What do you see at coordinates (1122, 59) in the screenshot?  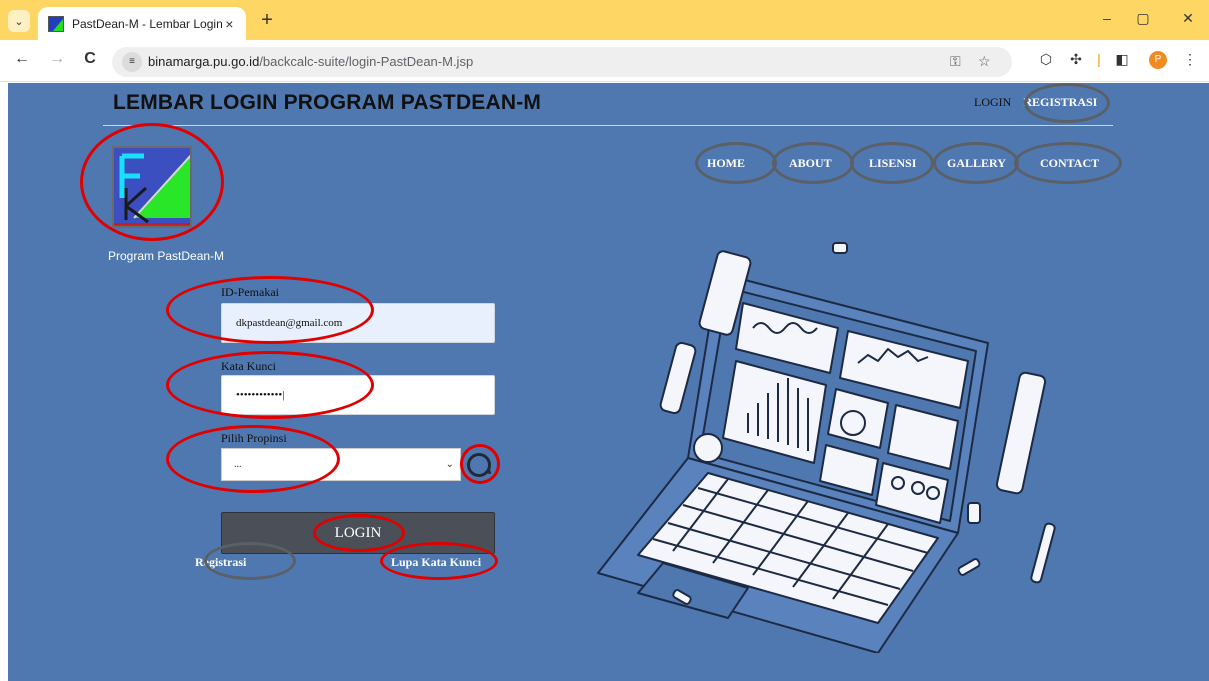 I see `side-panel-icon: ◧` at bounding box center [1122, 59].